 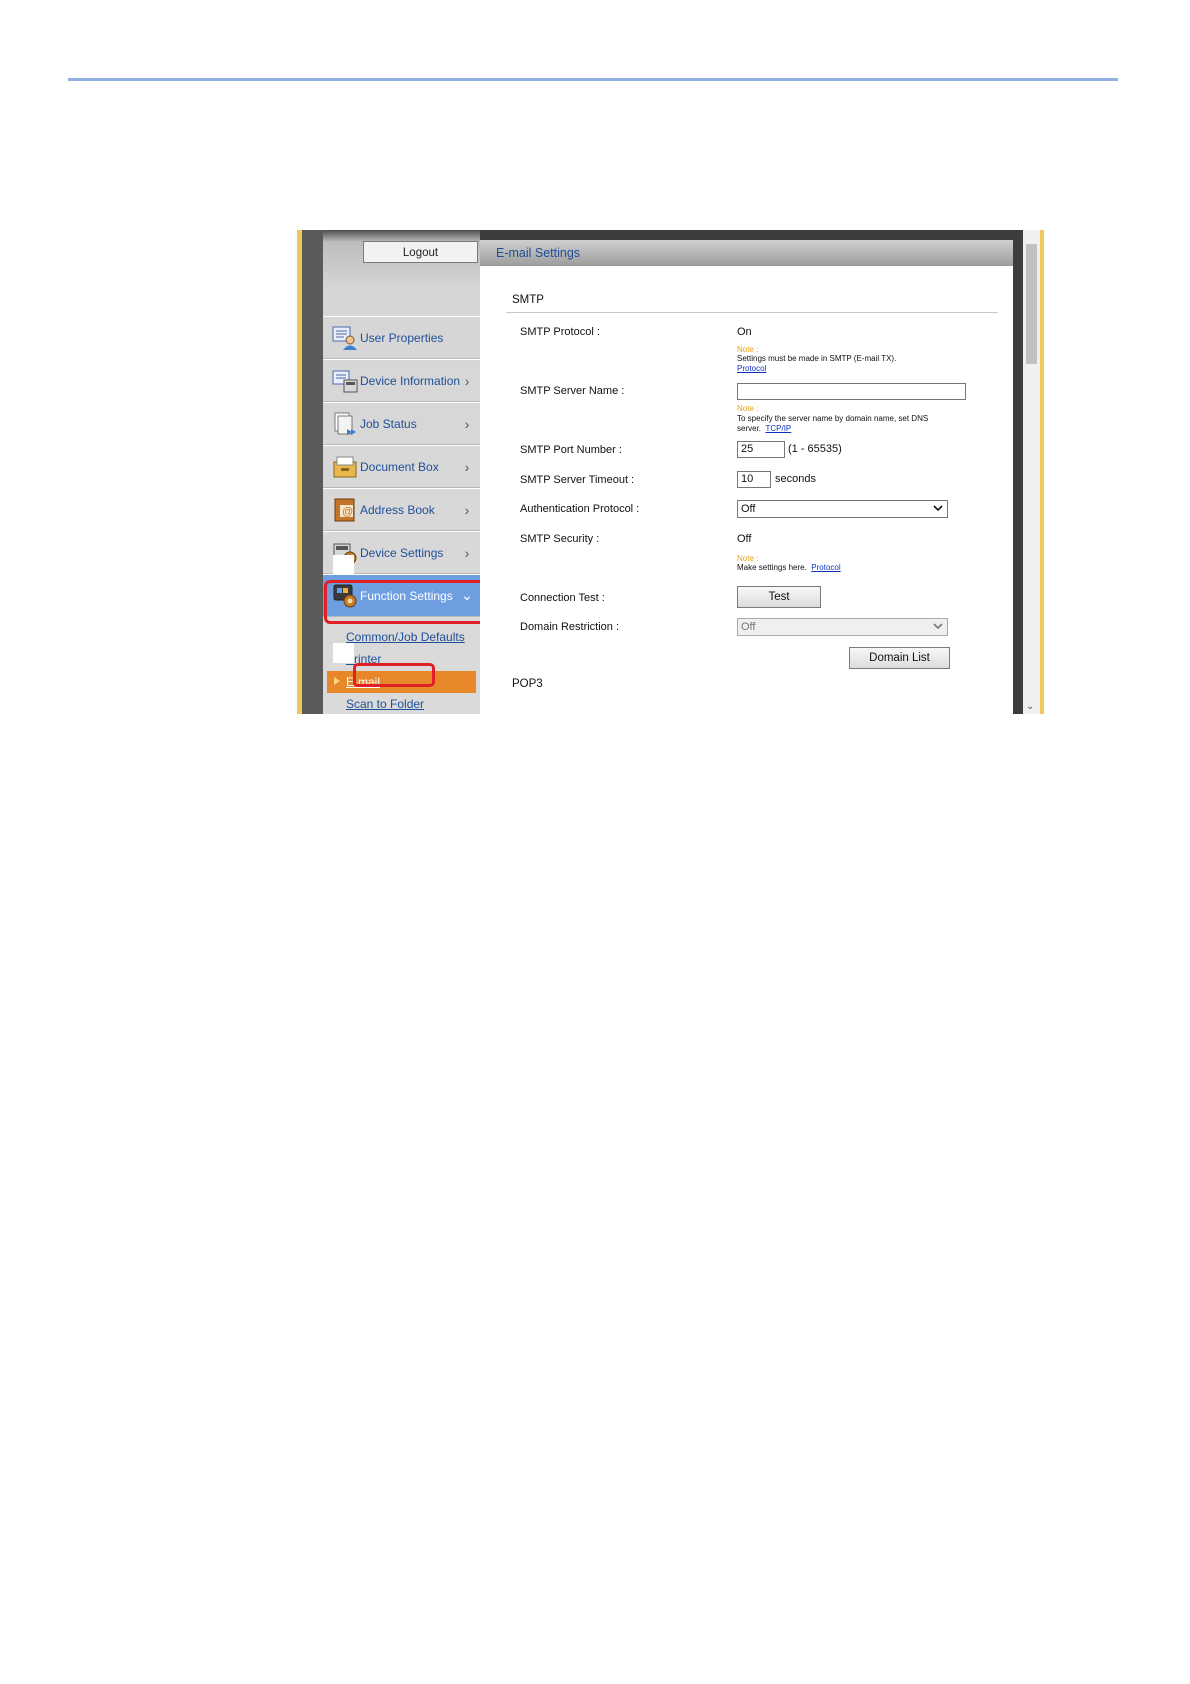 What do you see at coordinates (345, 466) in the screenshot?
I see `document-box-icon` at bounding box center [345, 466].